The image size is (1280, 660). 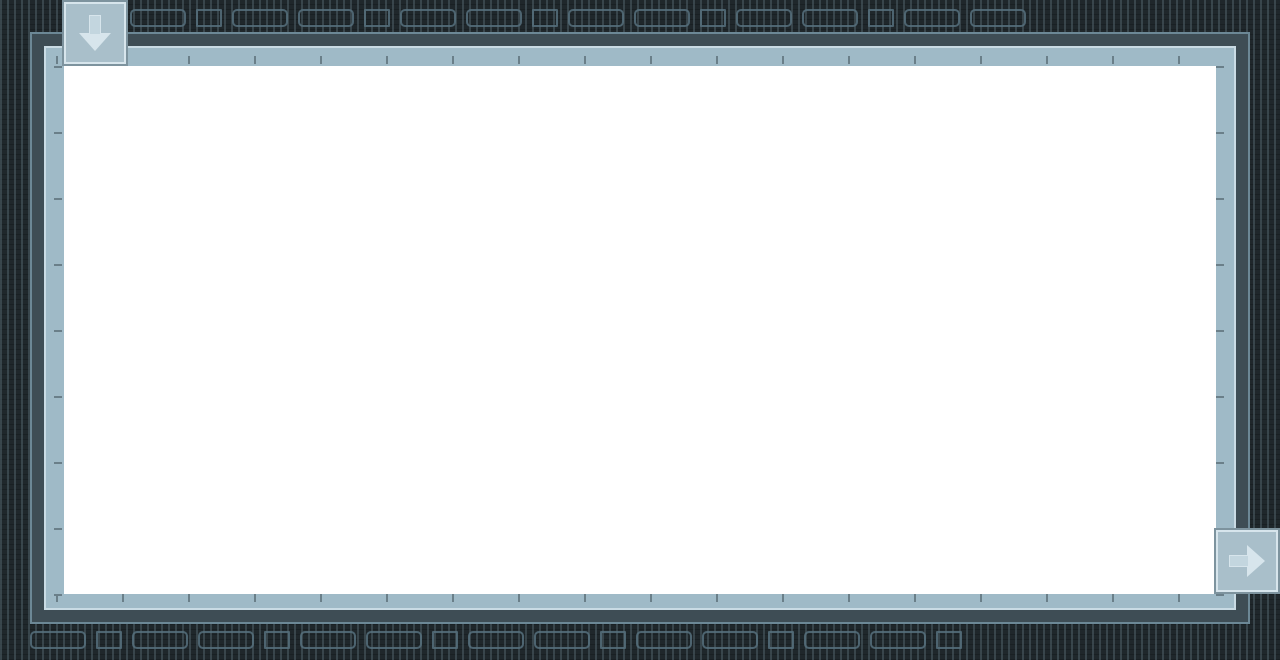 What do you see at coordinates (58, 330) in the screenshot?
I see `left-tick-marks` at bounding box center [58, 330].